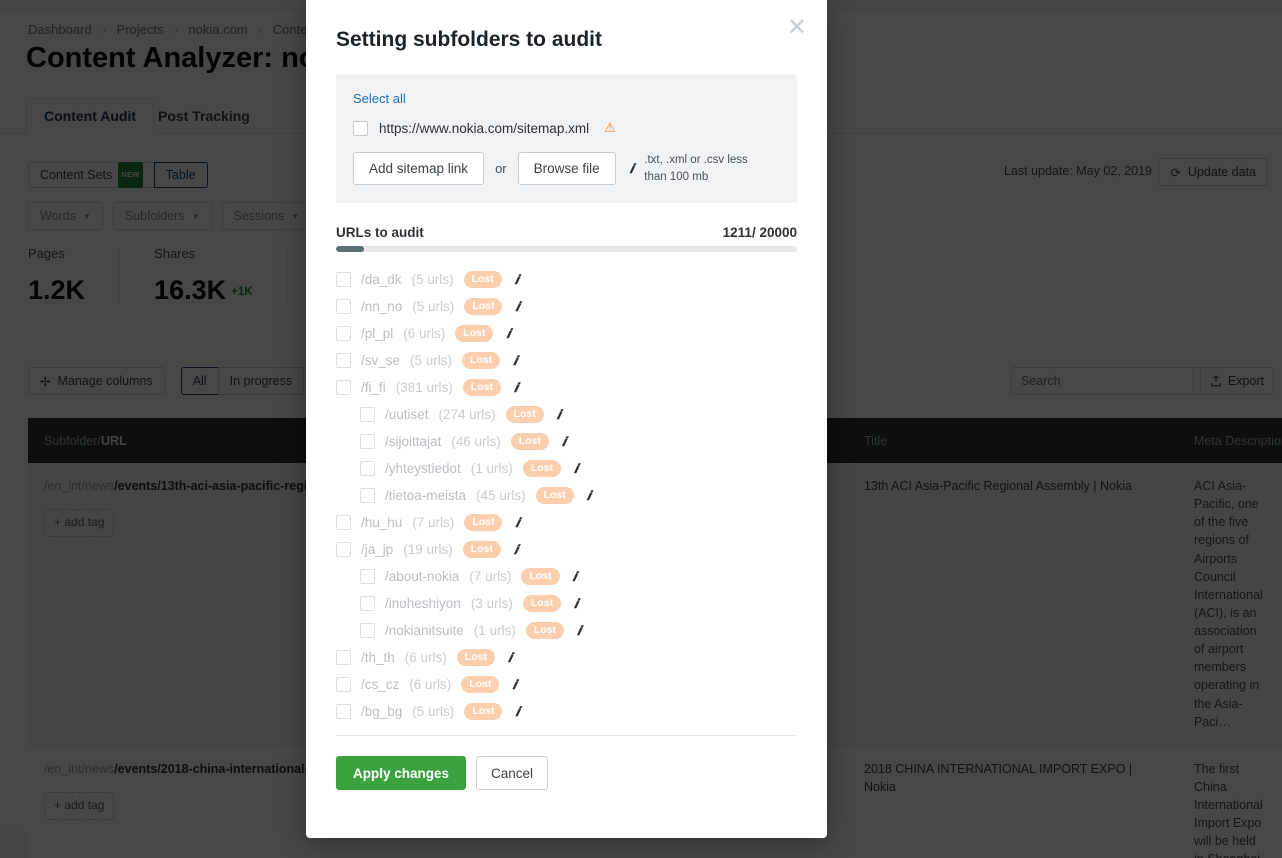  What do you see at coordinates (566, 603) in the screenshot?
I see `subfolder-row: /inoheshiyon (3 urls) Lost 𝒊` at bounding box center [566, 603].